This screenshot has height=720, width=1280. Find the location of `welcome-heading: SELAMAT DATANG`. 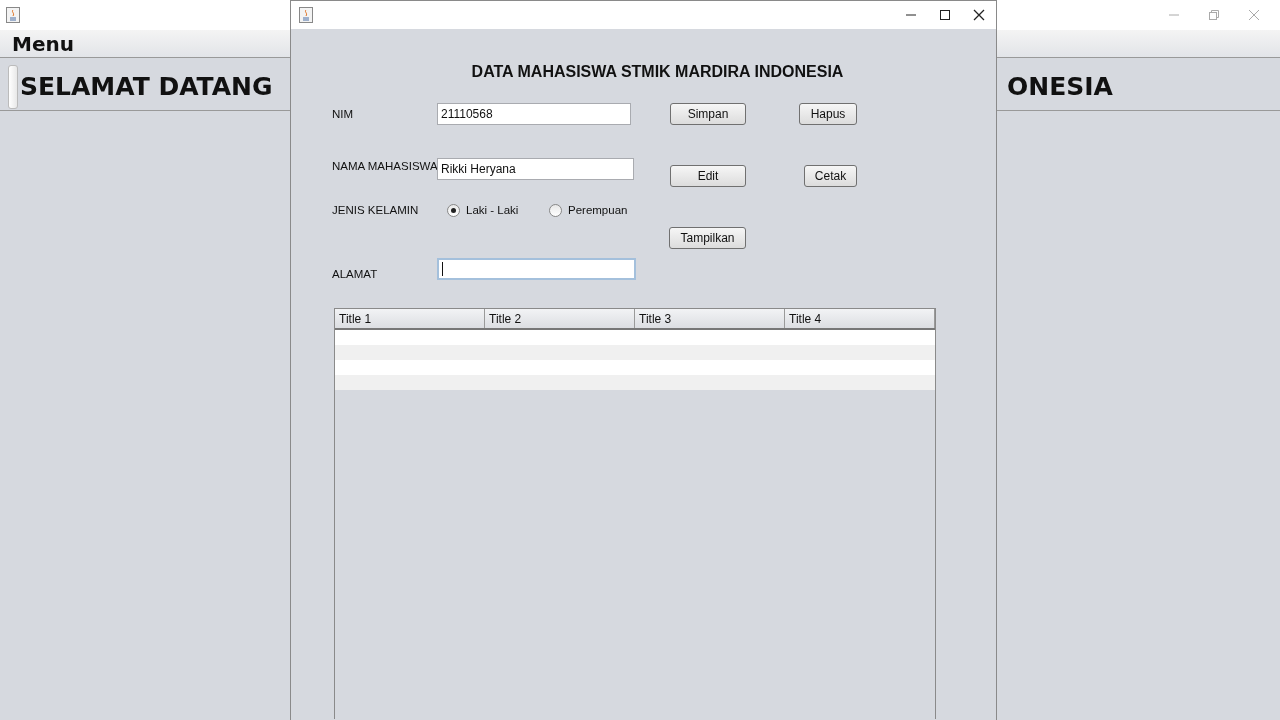

welcome-heading: SELAMAT DATANG is located at coordinates (146, 86).